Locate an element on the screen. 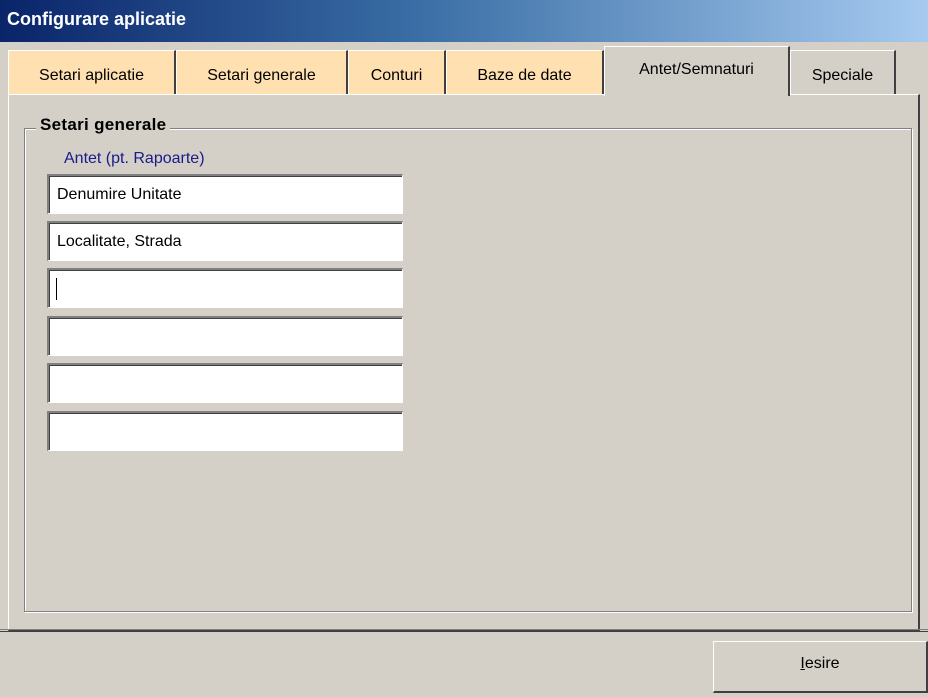 This screenshot has width=928, height=697. groupbox-title: Setari generale is located at coordinates (103, 125).